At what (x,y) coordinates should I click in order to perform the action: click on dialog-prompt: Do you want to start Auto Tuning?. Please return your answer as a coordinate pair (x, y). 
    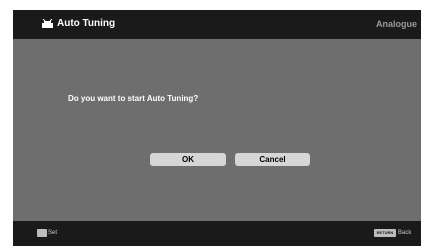
    Looking at the image, I should click on (133, 98).